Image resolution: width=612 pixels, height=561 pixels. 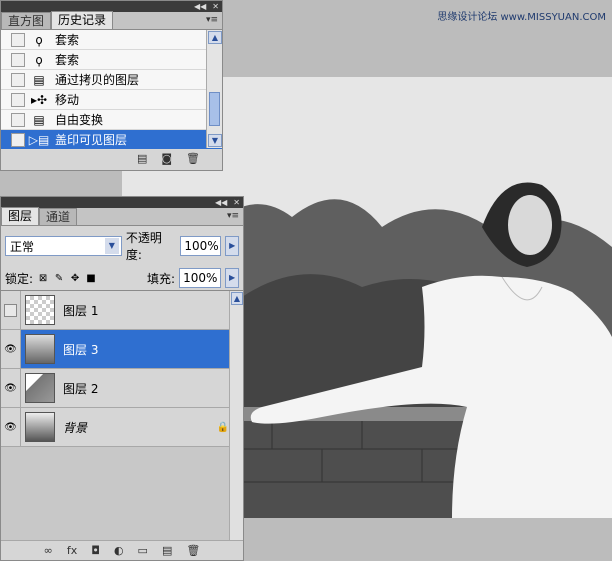 I want to click on watermark-text: 思缘设计论坛 www.MISSYUAN.COM, so click(x=521, y=17).